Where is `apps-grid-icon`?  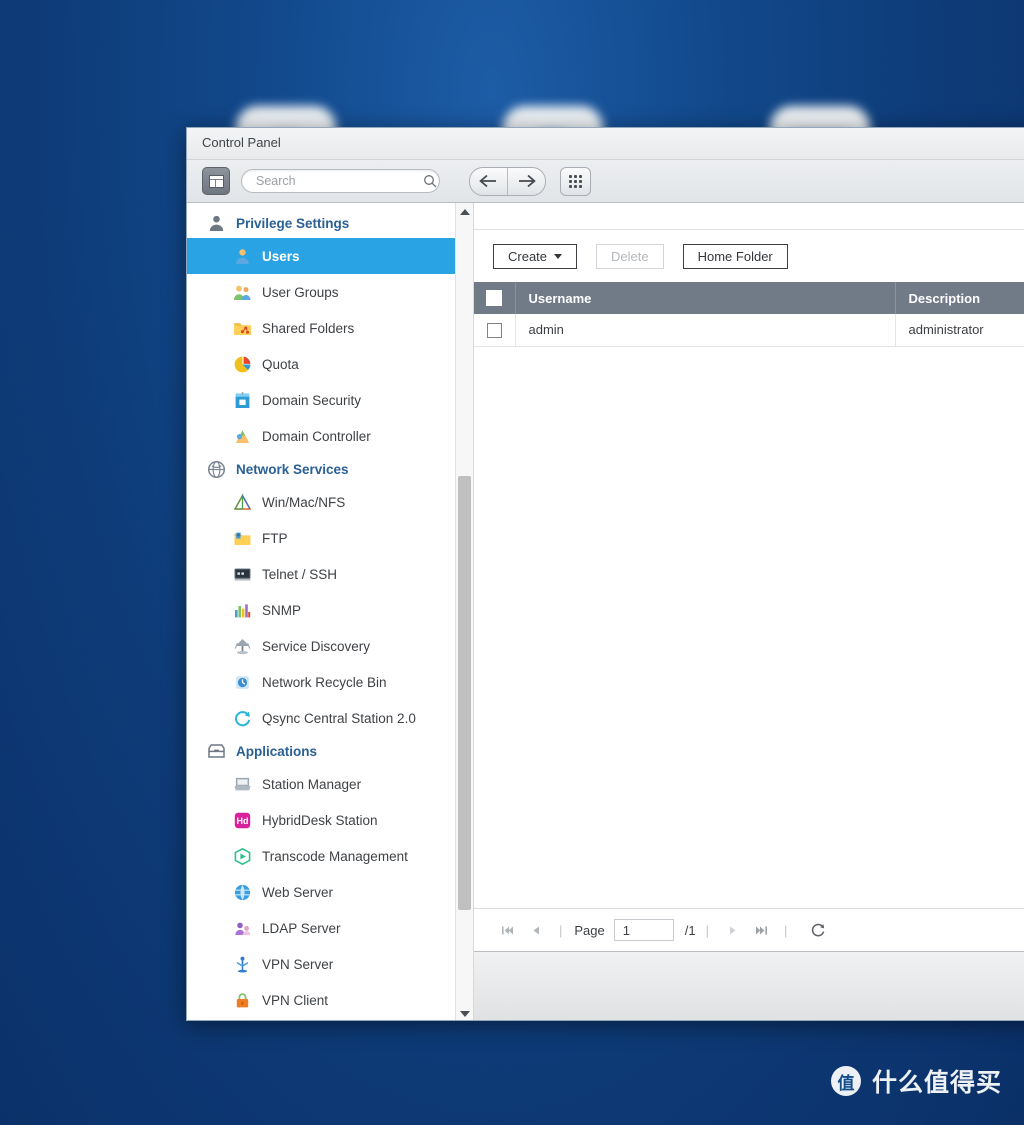 apps-grid-icon is located at coordinates (575, 181).